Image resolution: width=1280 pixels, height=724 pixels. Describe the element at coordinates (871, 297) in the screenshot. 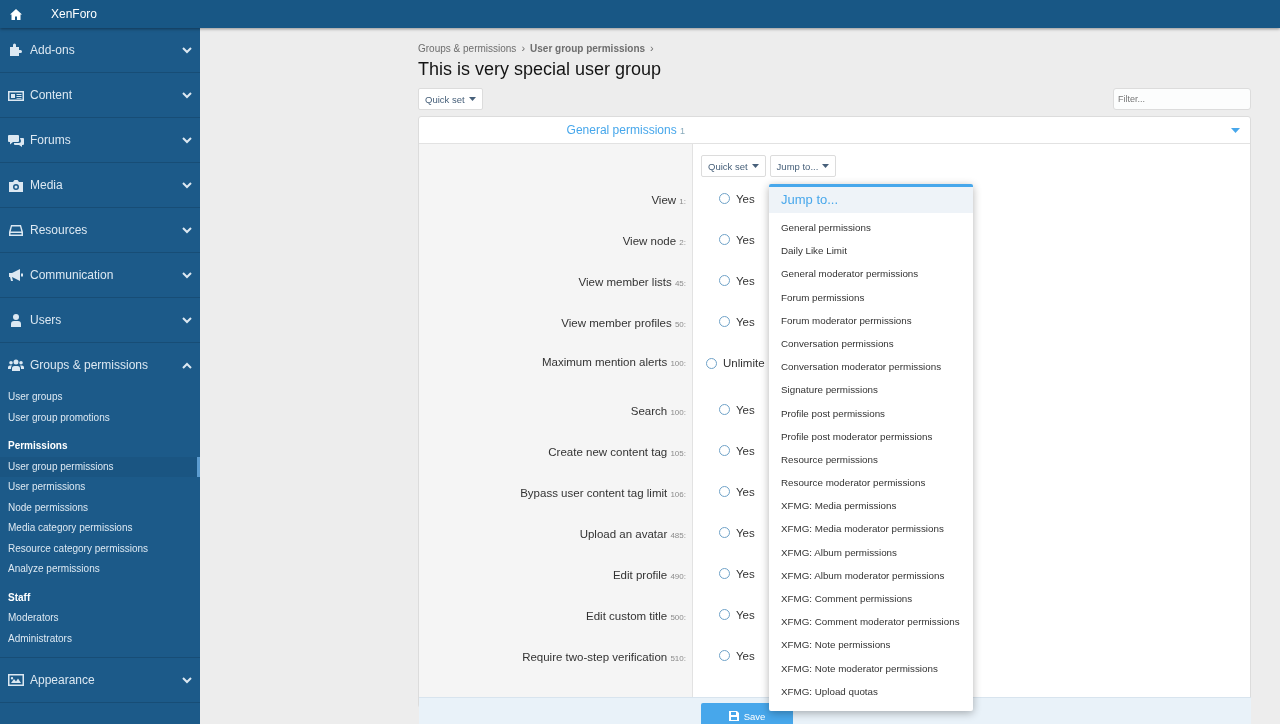

I see `menu-item: Forum permissions` at that location.